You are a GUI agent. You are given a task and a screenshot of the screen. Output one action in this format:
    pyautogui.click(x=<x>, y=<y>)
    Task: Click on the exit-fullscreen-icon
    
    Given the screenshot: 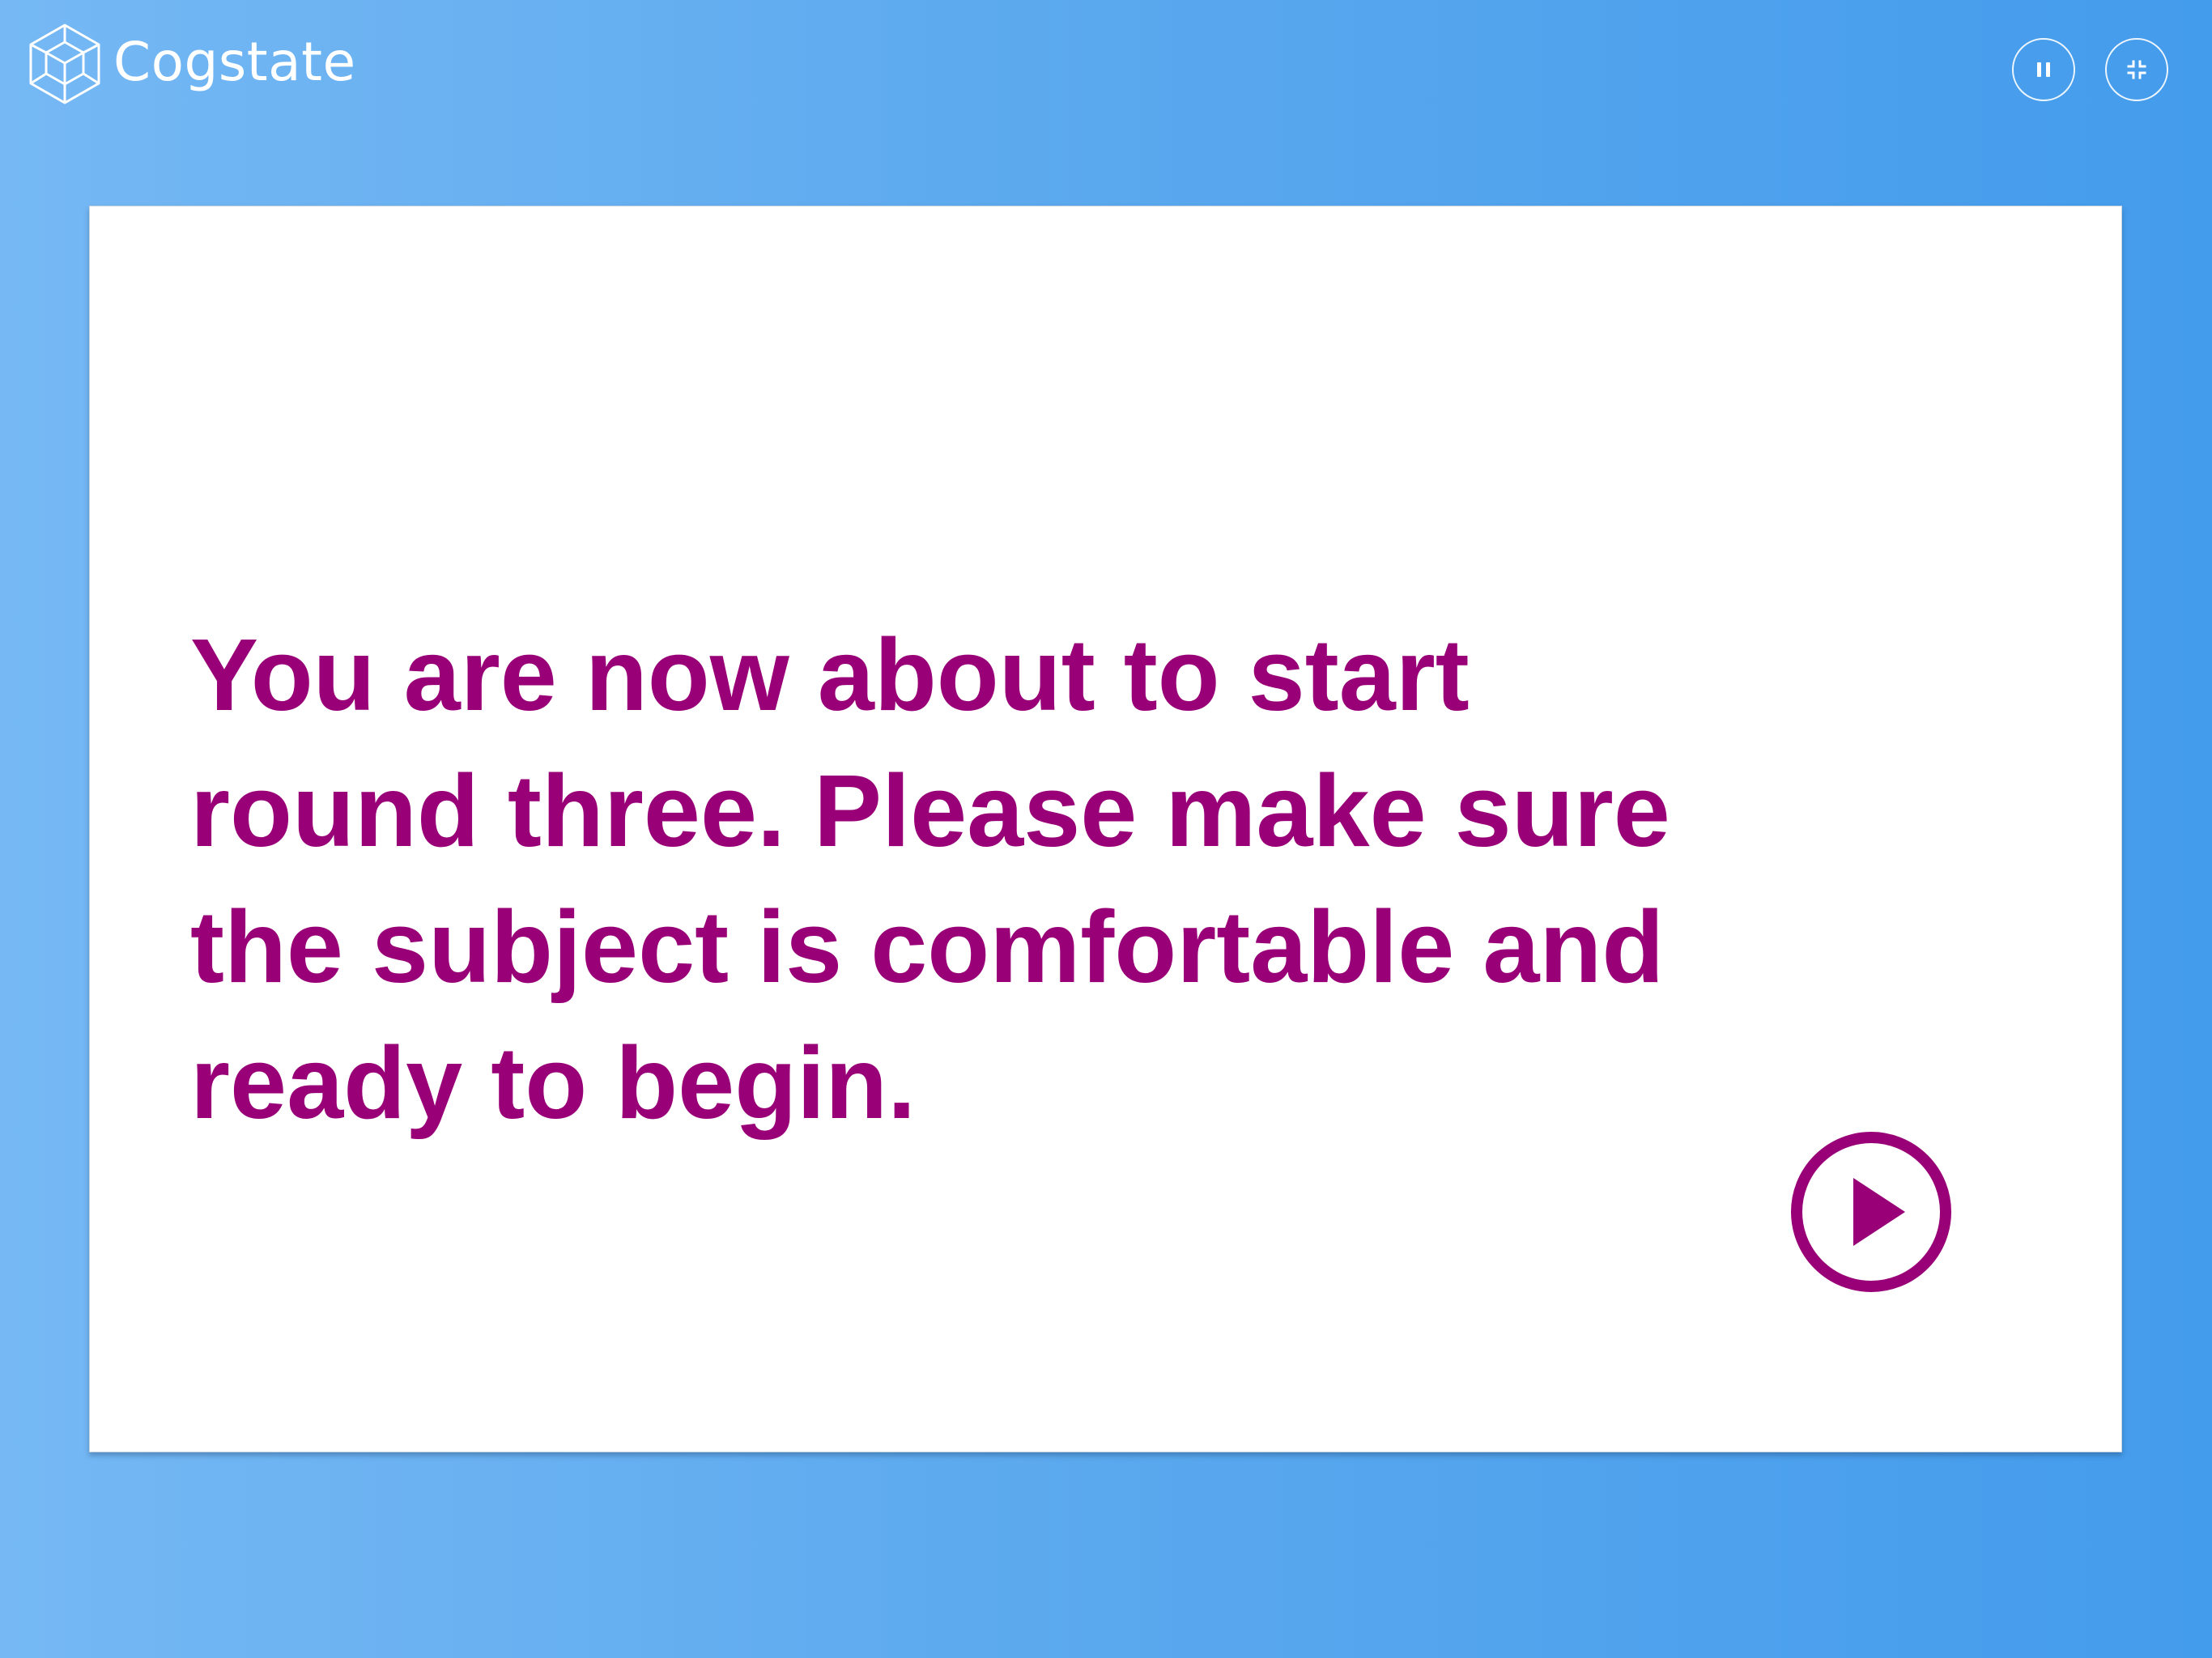 What is the action you would take?
    pyautogui.click(x=2137, y=70)
    